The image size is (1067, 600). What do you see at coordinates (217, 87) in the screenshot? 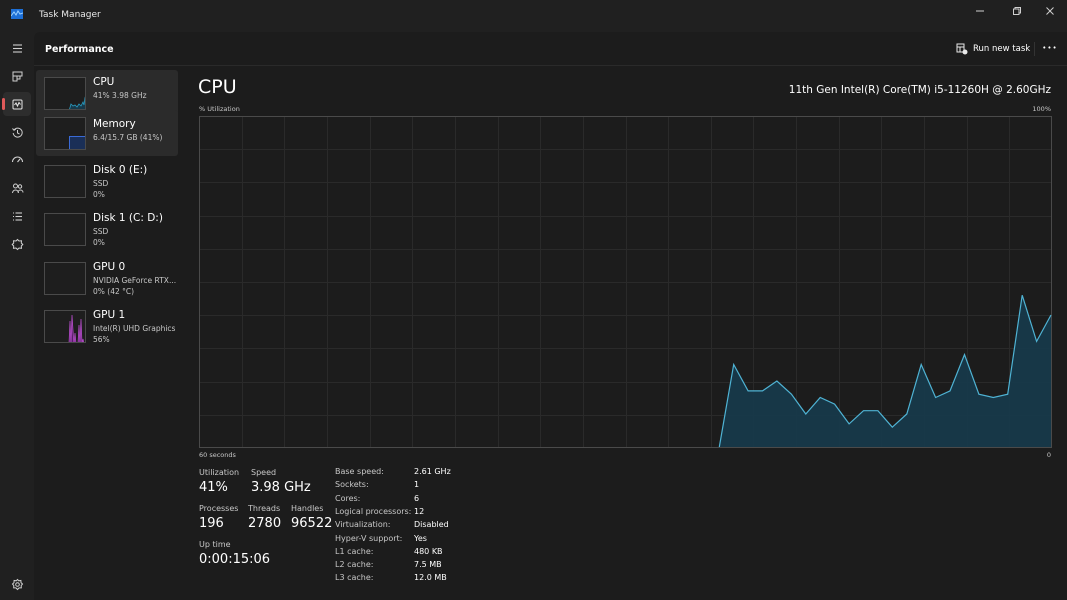
I see `detail-title: CPU` at bounding box center [217, 87].